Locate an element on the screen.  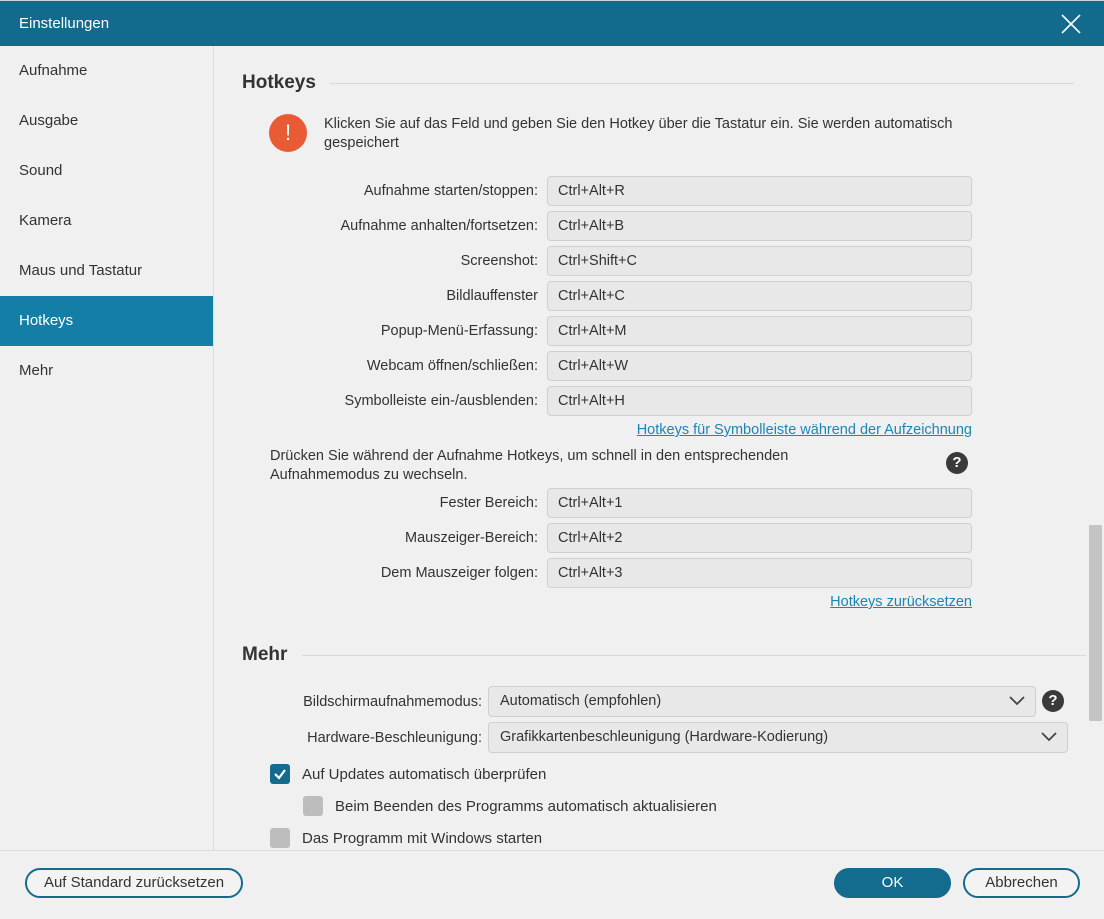
footer: Auf Standard zurücksetzen OK Abbrechen is located at coordinates (552, 884).